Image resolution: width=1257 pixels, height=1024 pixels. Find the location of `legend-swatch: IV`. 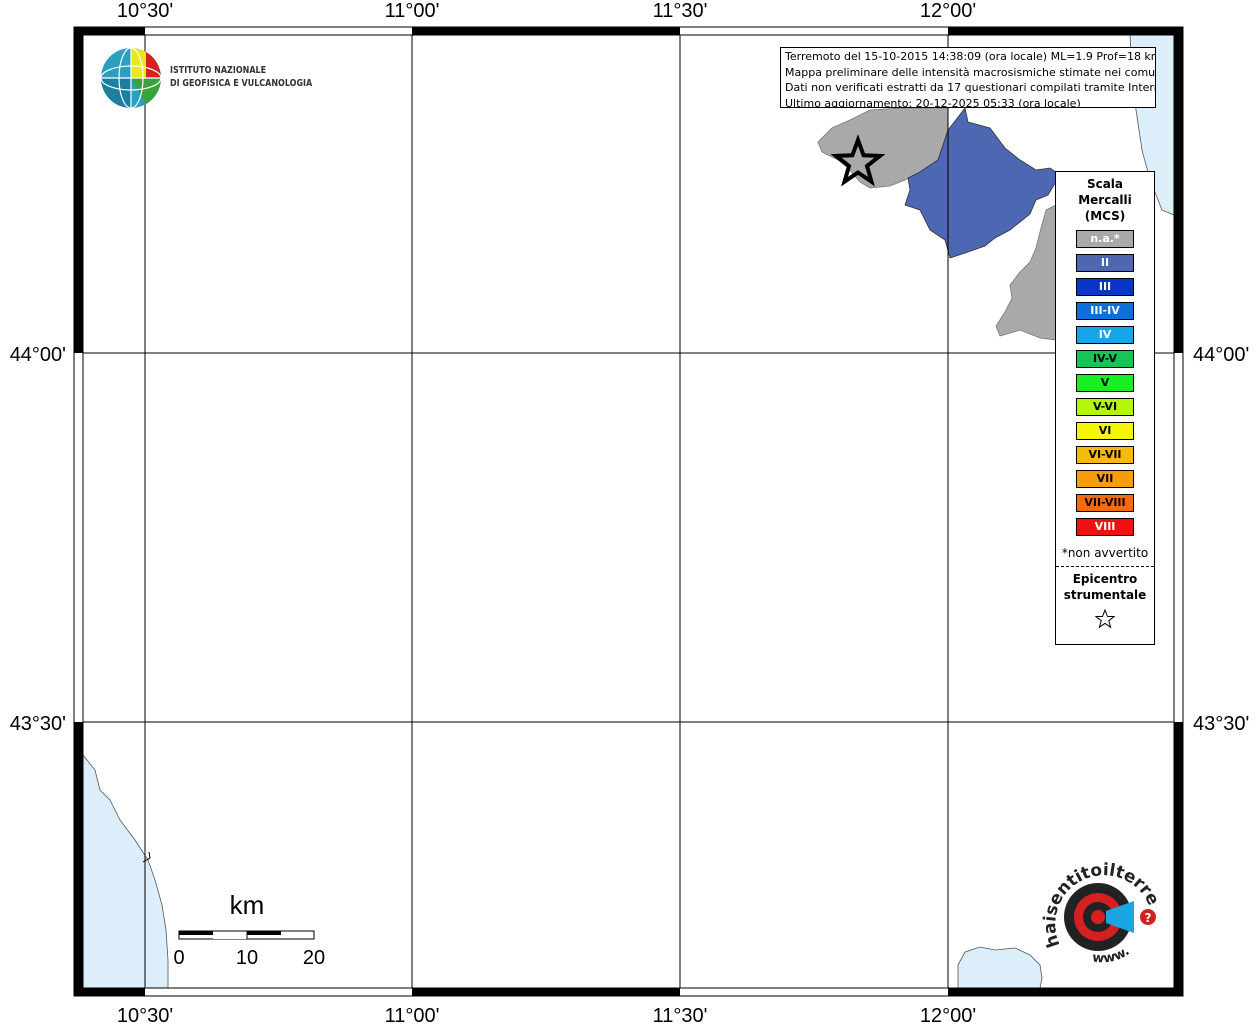

legend-swatch: IV is located at coordinates (1105, 335).